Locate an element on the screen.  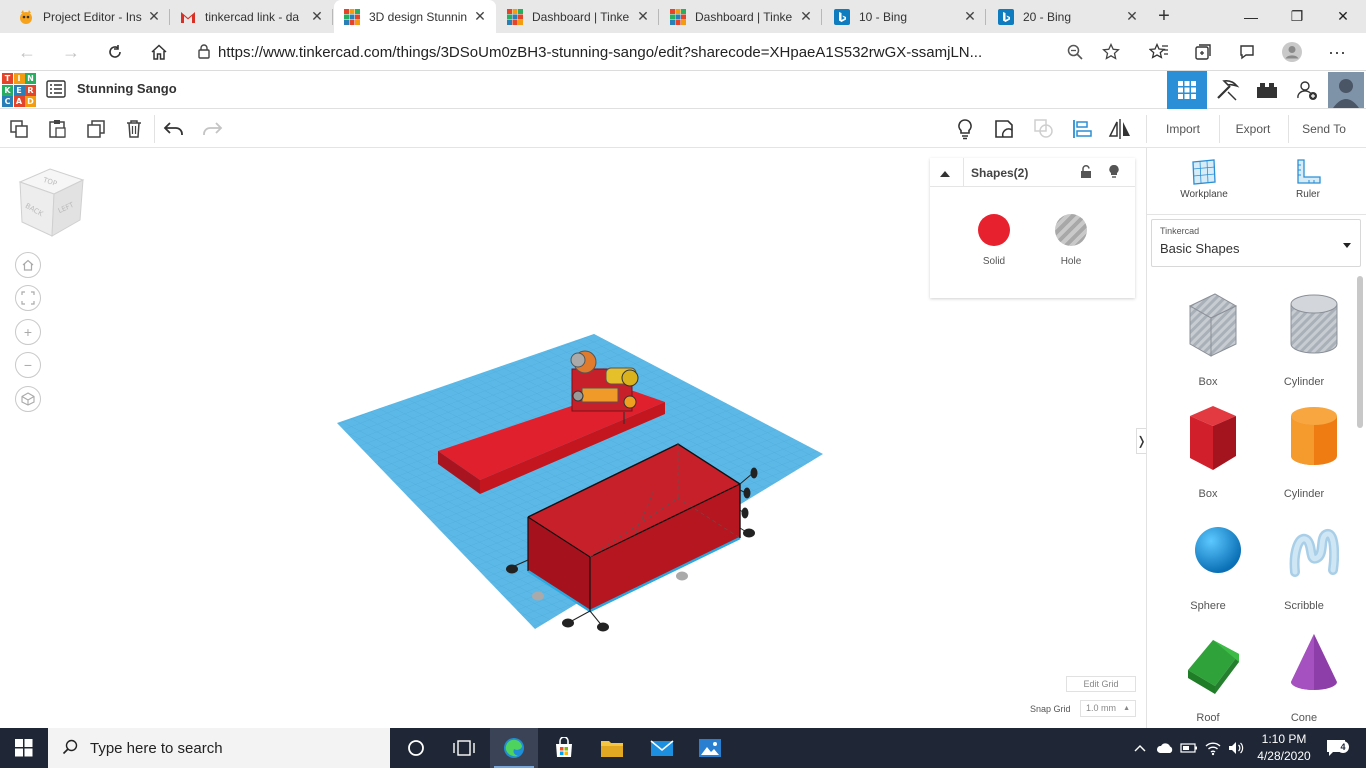
lightbulb-icon is located at coordinates (965, 129).